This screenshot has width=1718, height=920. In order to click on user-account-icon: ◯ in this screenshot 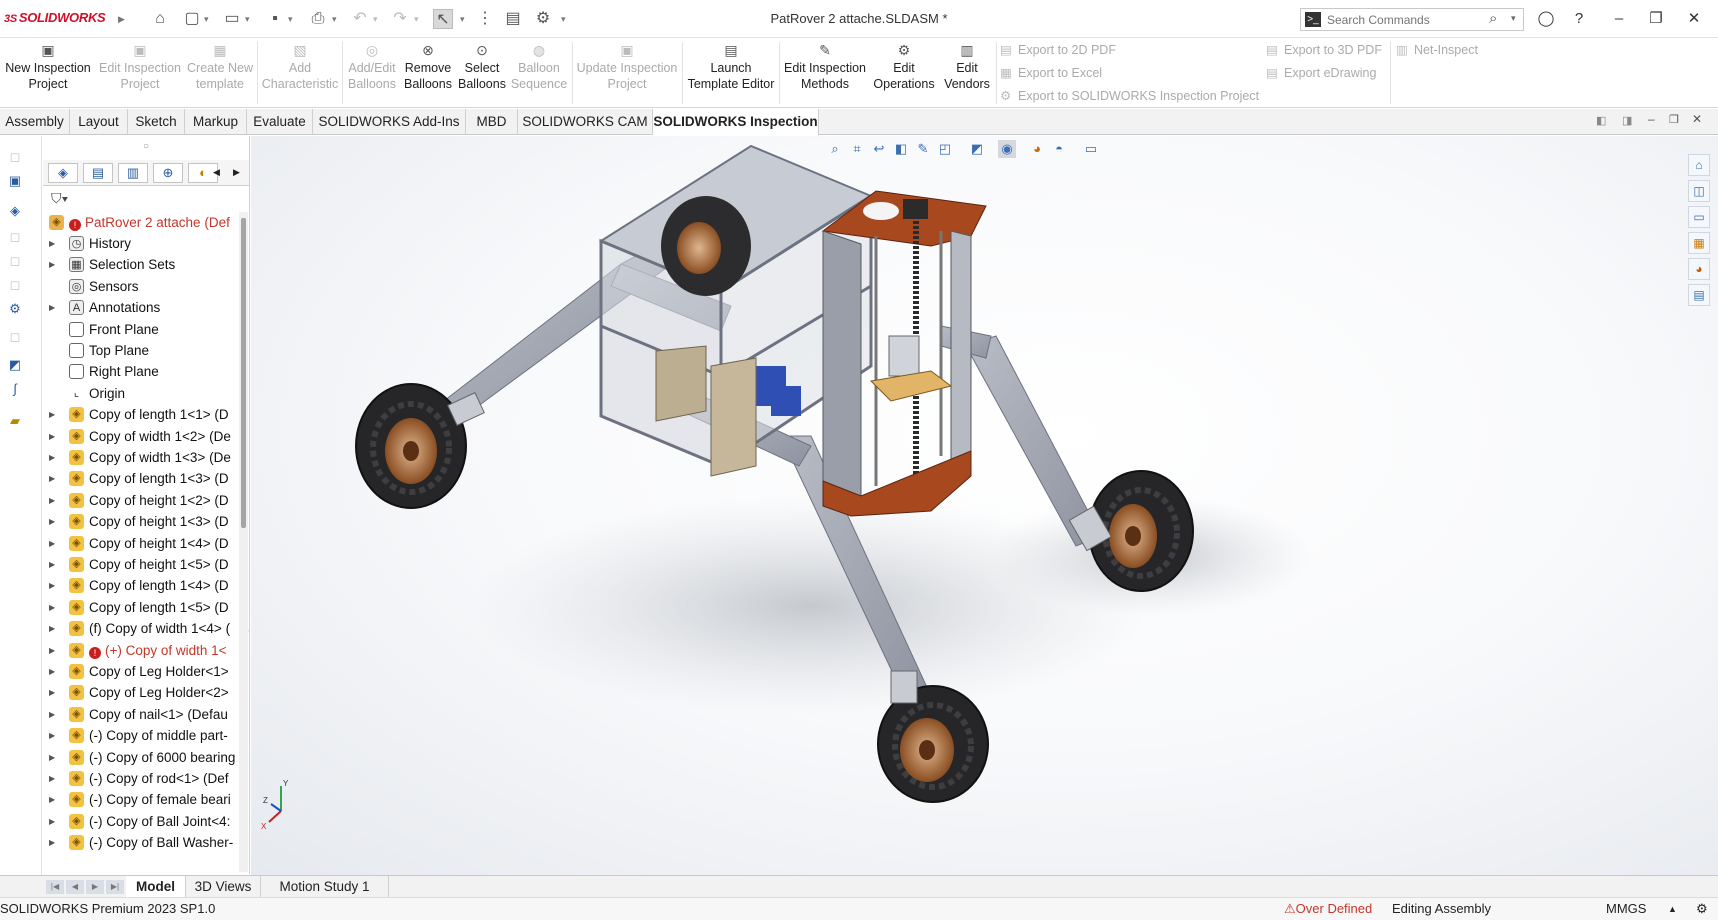, I will do `click(1546, 19)`.